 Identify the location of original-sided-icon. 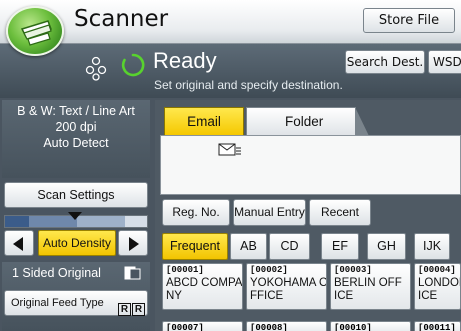
(132, 273).